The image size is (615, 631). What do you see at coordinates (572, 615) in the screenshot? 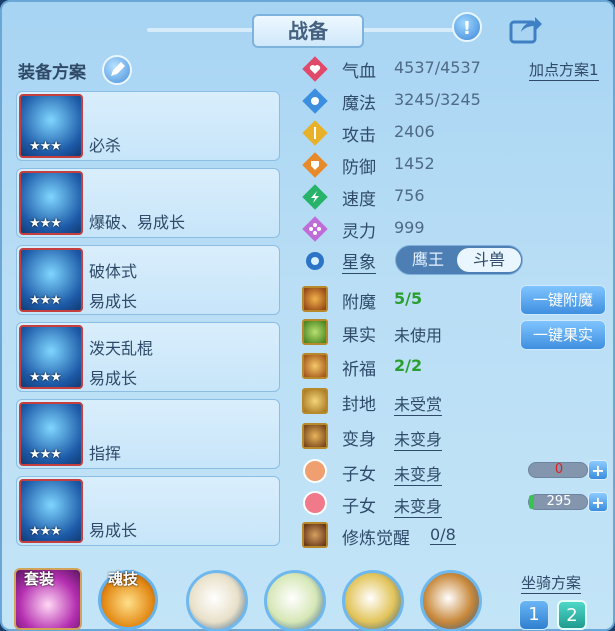
I see `mount-plan-2-button: 2` at bounding box center [572, 615].